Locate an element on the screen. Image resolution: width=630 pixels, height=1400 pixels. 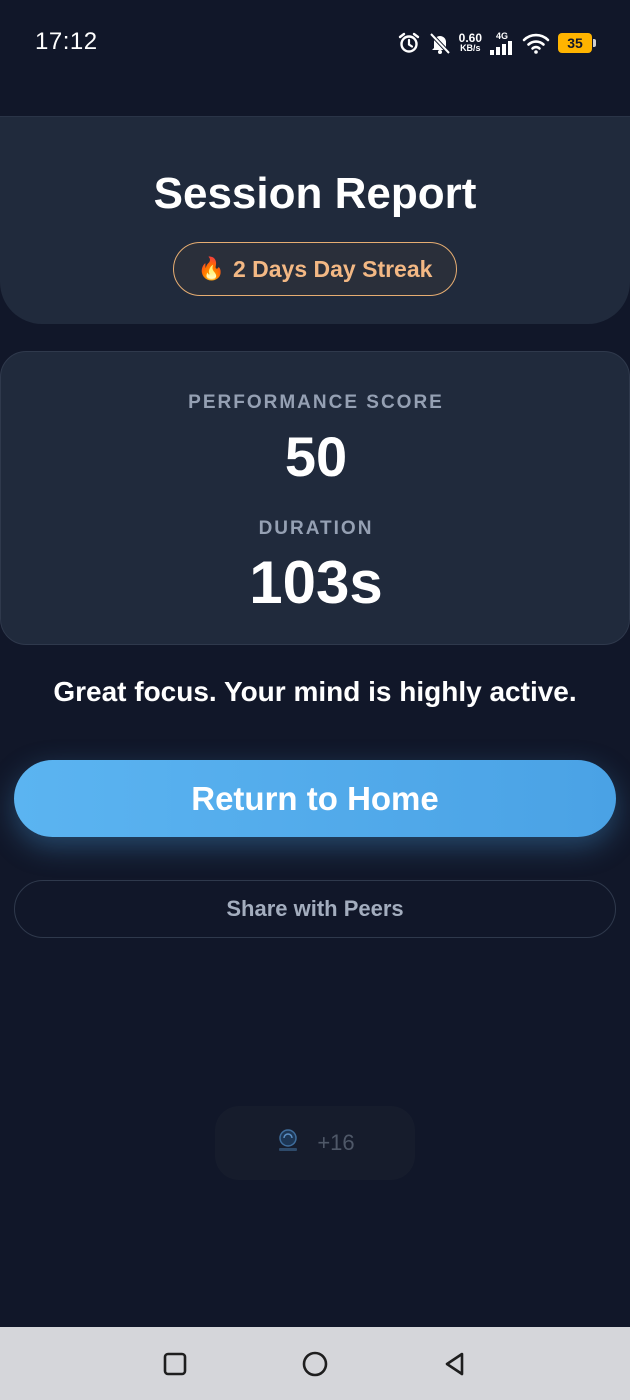
signal-group: 4G is located at coordinates (502, 43).